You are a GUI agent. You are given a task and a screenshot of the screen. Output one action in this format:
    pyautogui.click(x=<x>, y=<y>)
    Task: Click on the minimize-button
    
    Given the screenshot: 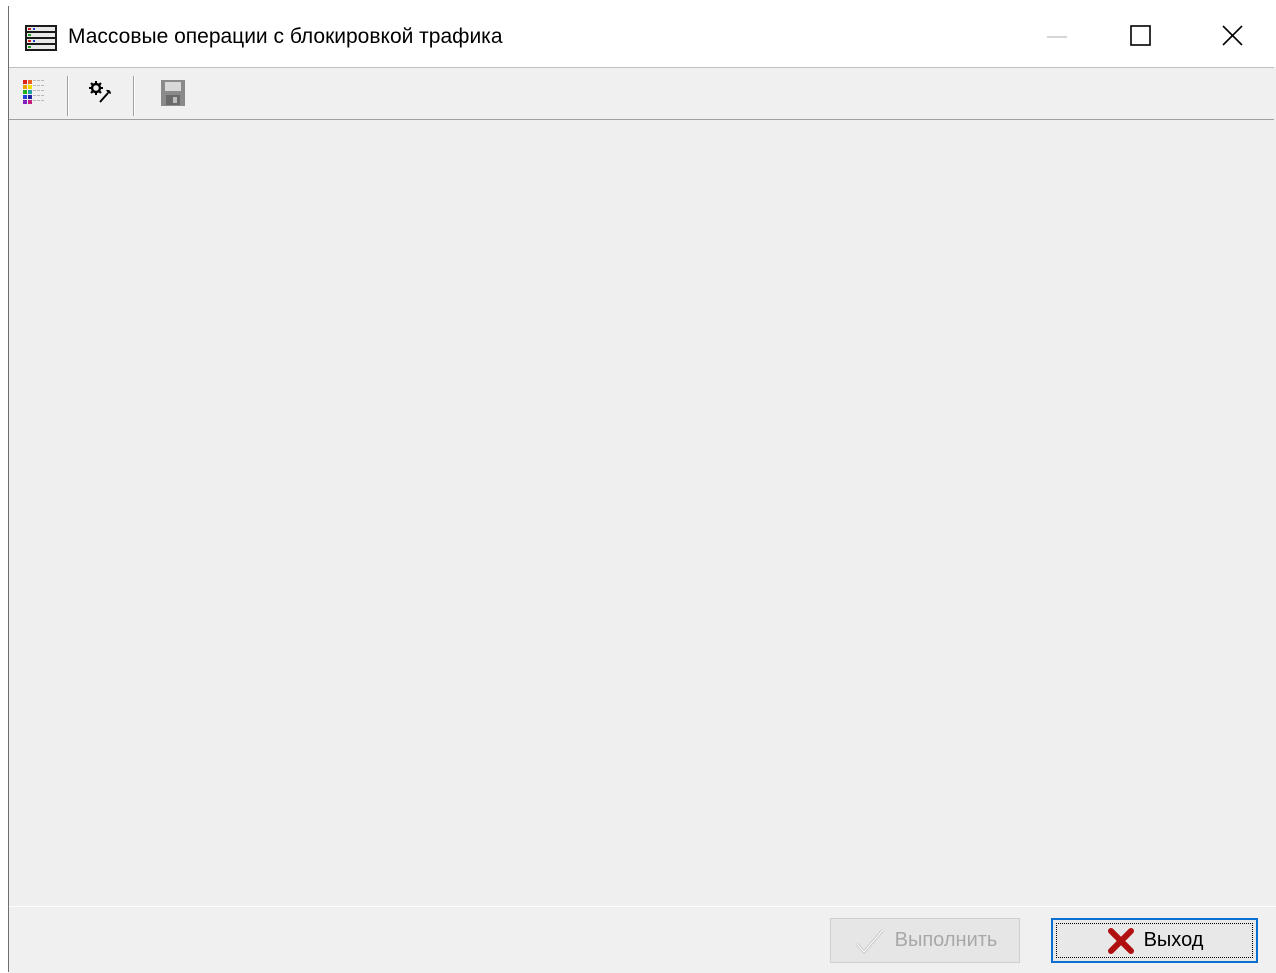 What is the action you would take?
    pyautogui.click(x=1051, y=36)
    